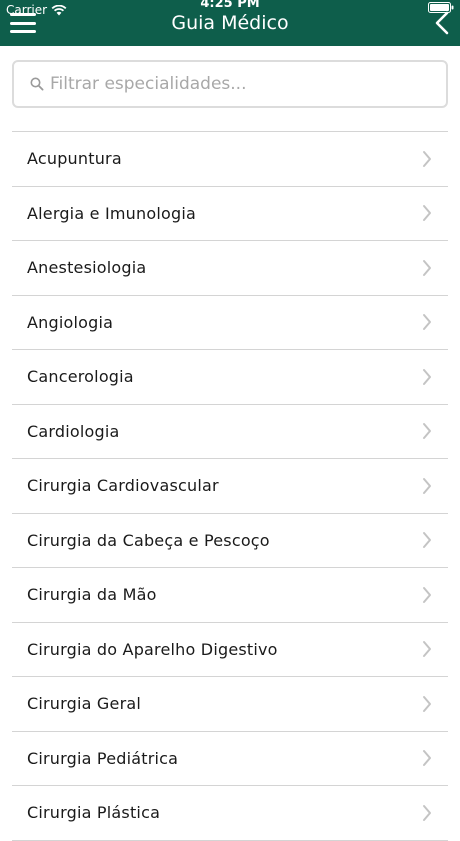  Describe the element at coordinates (148, 540) in the screenshot. I see `specialty-label: Cirurgia da Cabeça e Pescoço` at that location.